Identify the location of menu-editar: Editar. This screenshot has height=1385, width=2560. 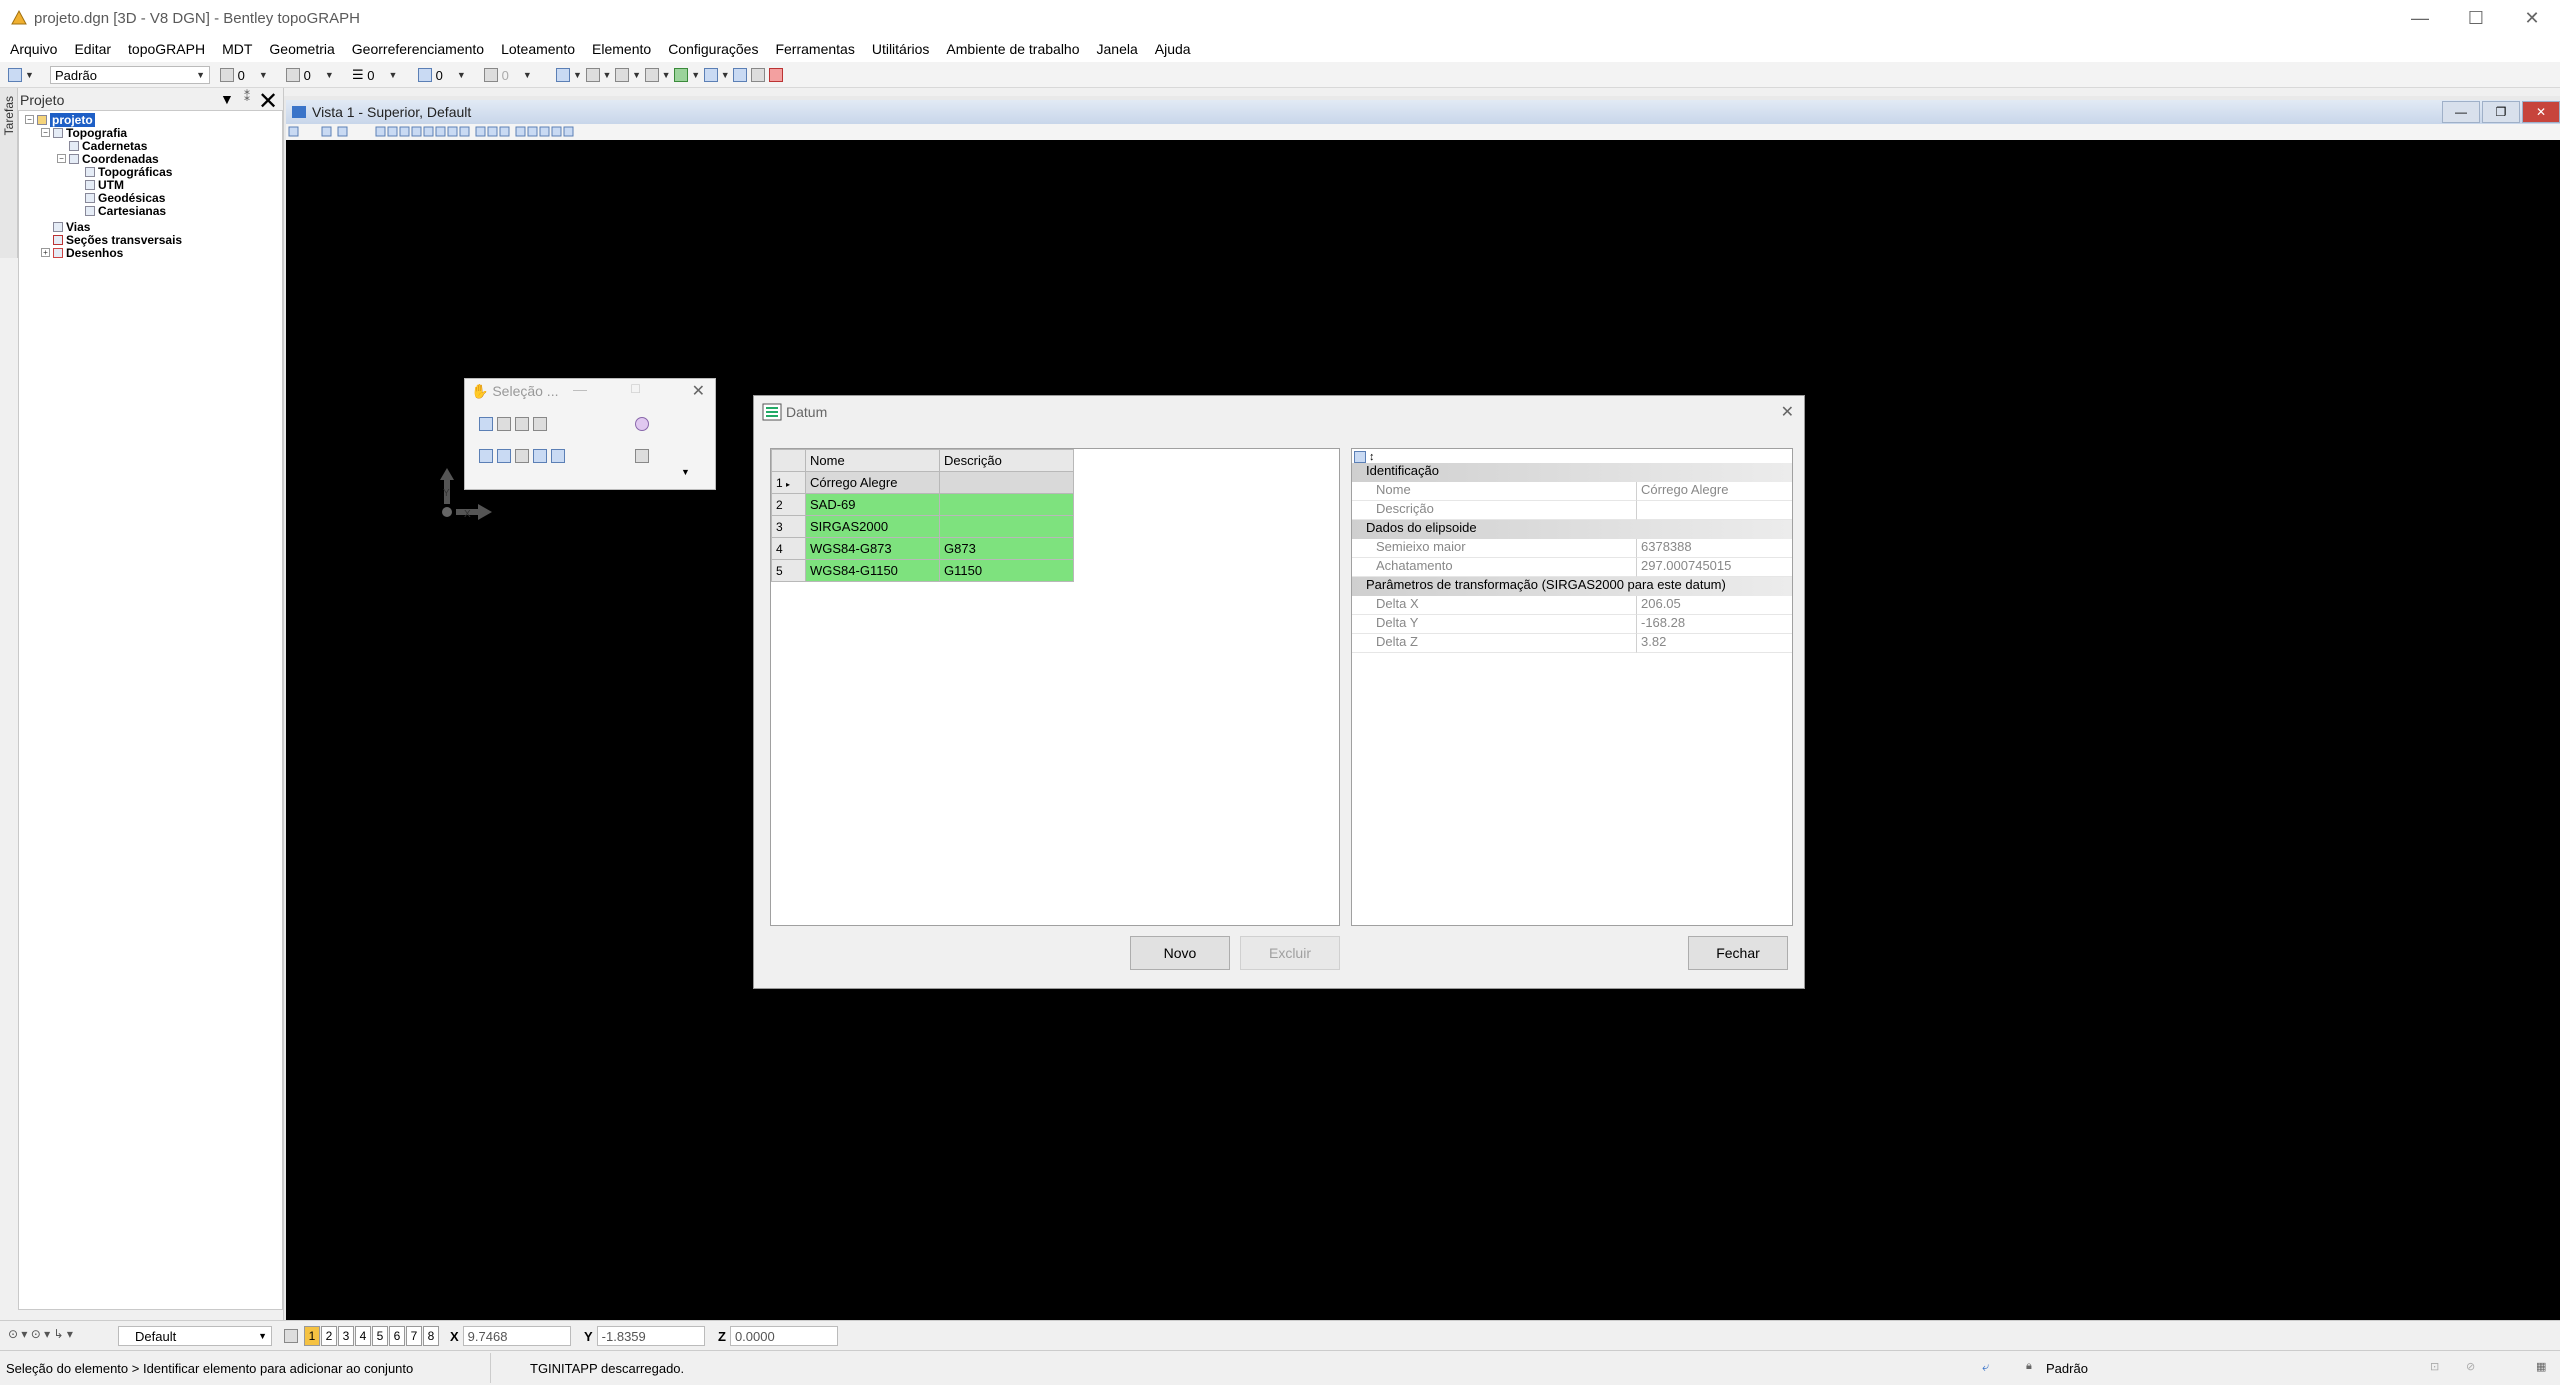
(92, 49).